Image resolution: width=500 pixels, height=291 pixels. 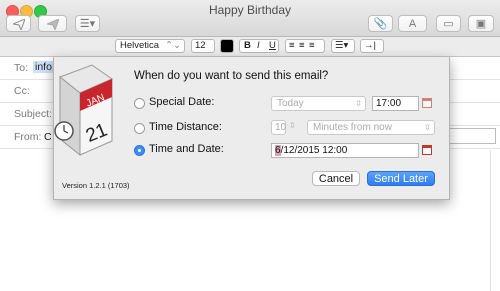 What do you see at coordinates (290, 103) in the screenshot?
I see `special-date-value: Today` at bounding box center [290, 103].